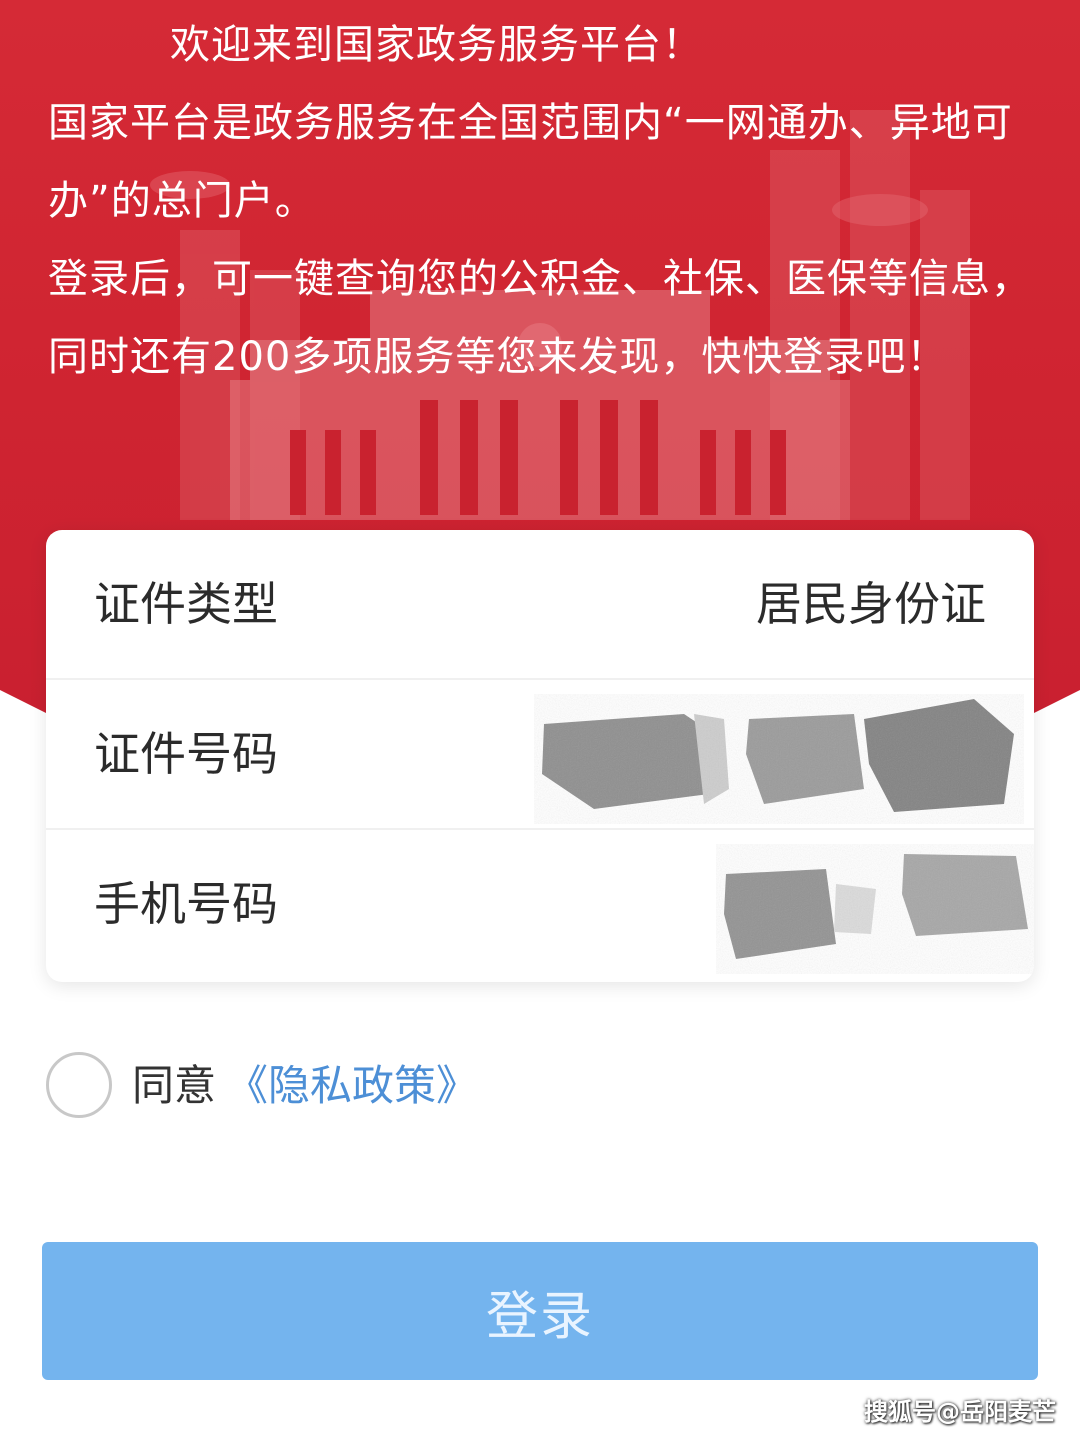  Describe the element at coordinates (79, 1085) in the screenshot. I see `agree-radio` at that location.